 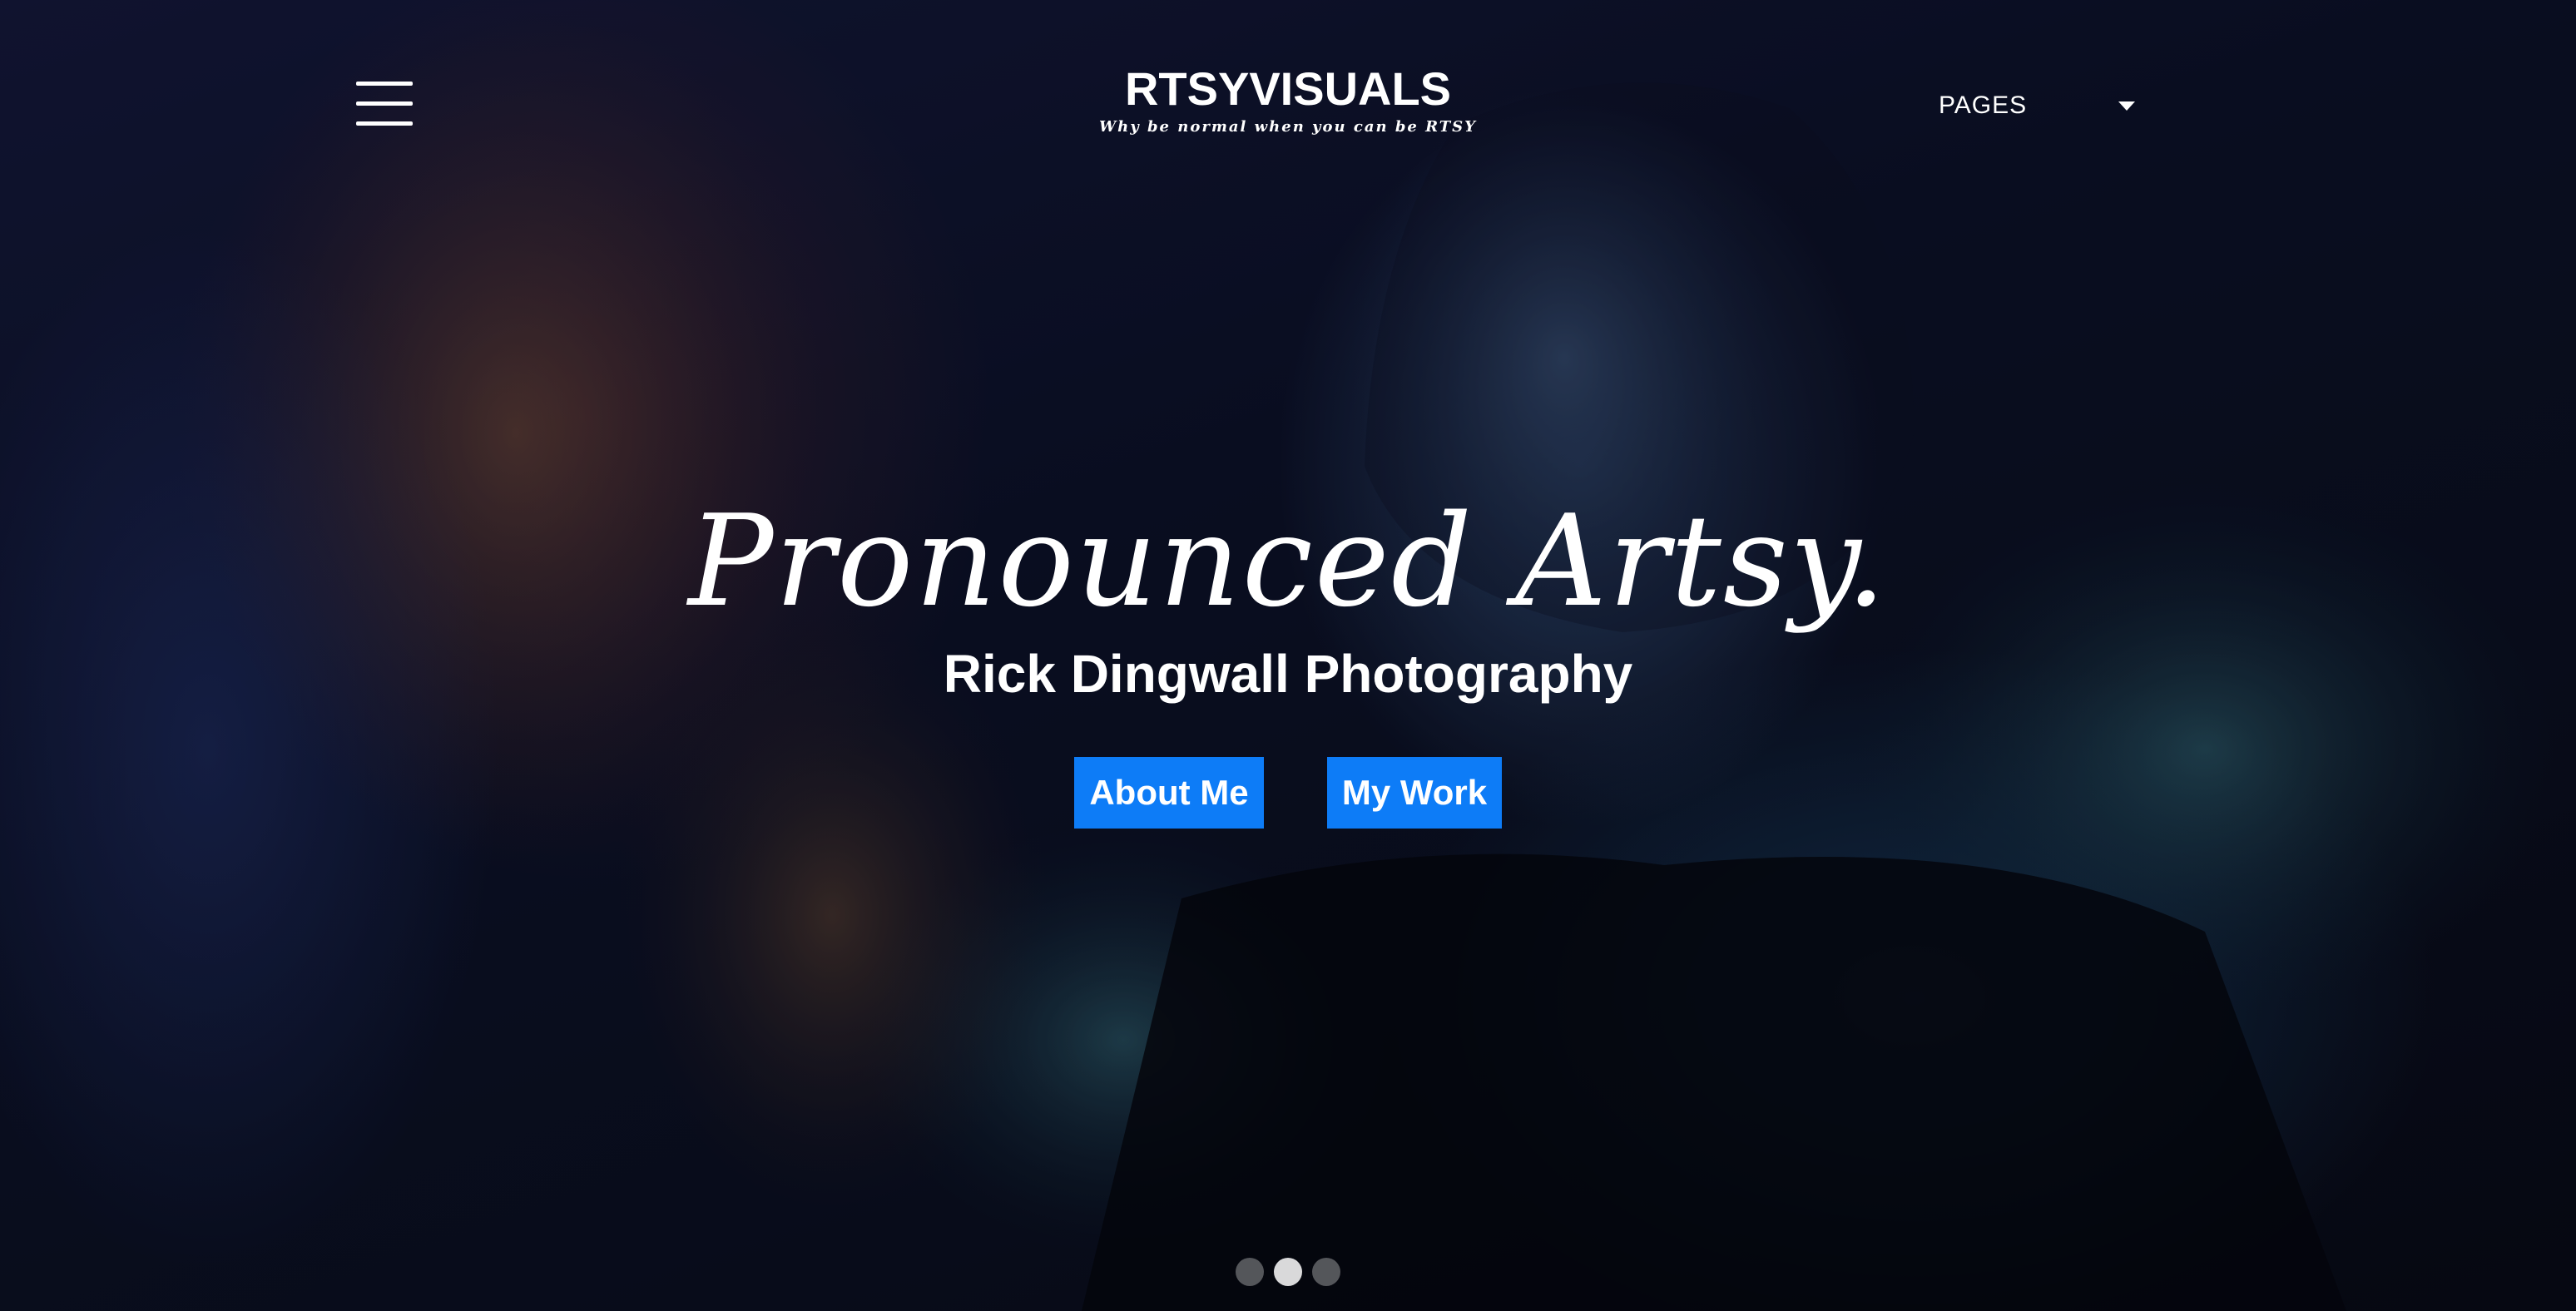 I want to click on hero-title: Pronounced Artsy., so click(x=1288, y=561).